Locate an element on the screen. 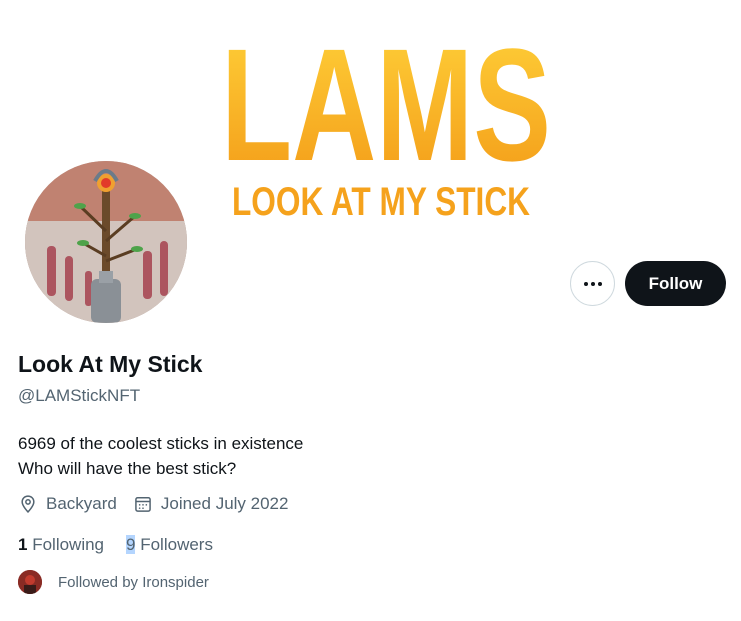 The width and height of the screenshot is (741, 621). profile-avatar is located at coordinates (106, 242).